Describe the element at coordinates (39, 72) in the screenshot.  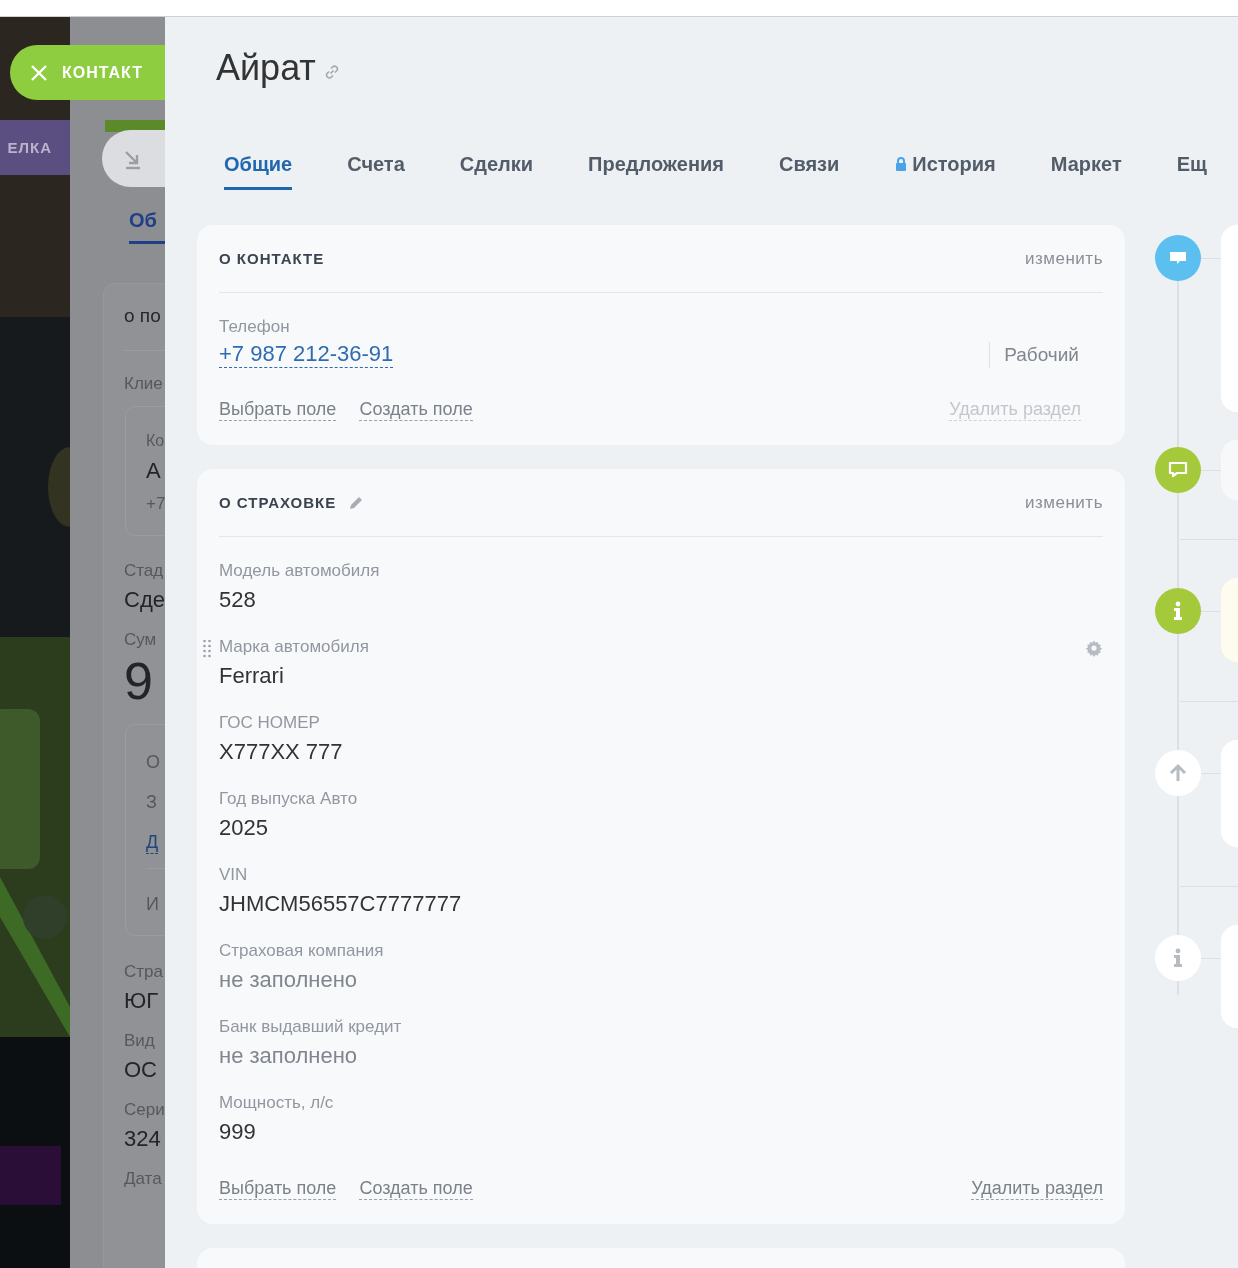
I see `close-icon` at that location.